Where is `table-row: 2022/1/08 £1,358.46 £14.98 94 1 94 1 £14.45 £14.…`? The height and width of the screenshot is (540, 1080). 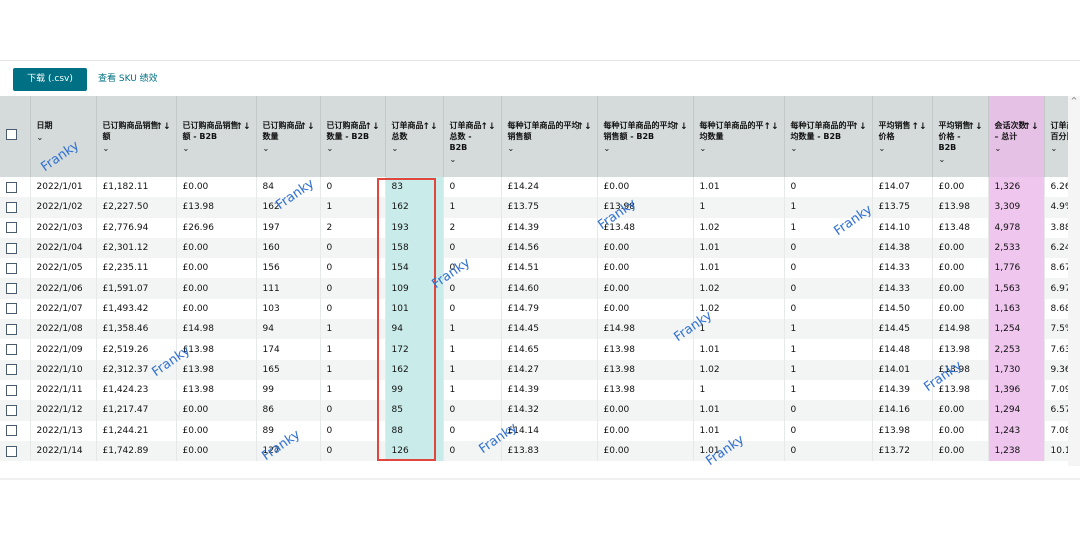 table-row: 2022/1/08 £1,358.46 £14.98 94 1 94 1 £14.45 £14.… is located at coordinates (540, 329).